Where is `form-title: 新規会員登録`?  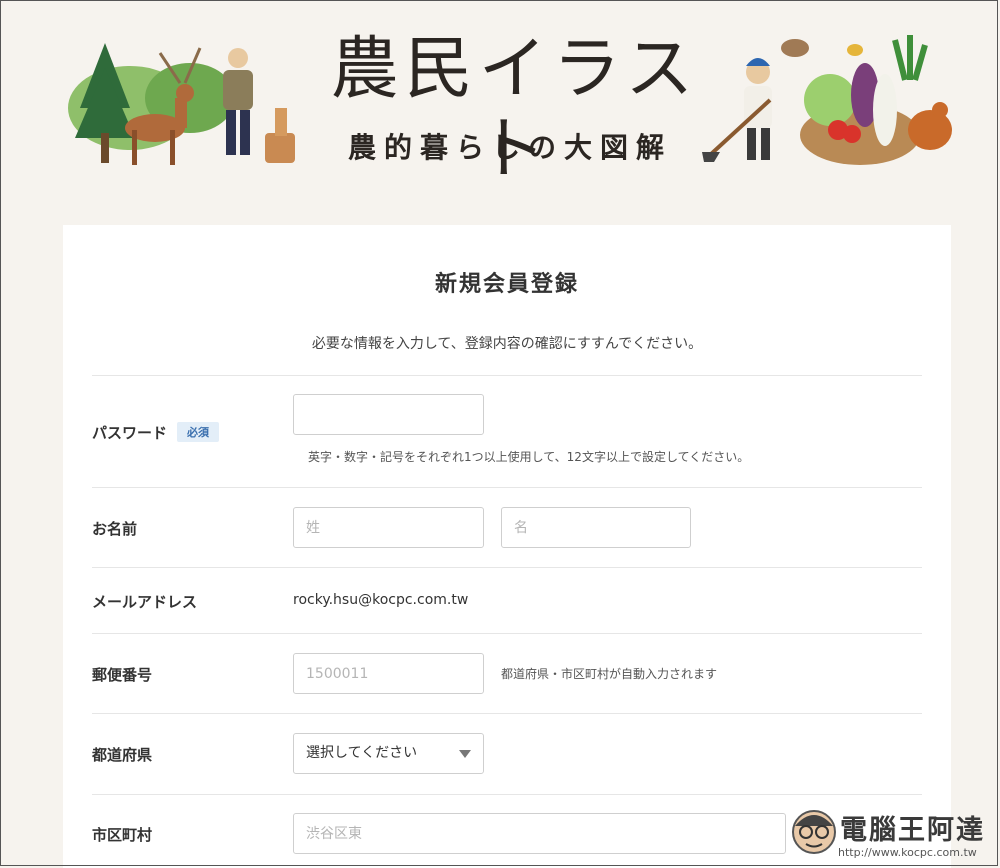
form-title: 新規会員登録 is located at coordinates (506, 284).